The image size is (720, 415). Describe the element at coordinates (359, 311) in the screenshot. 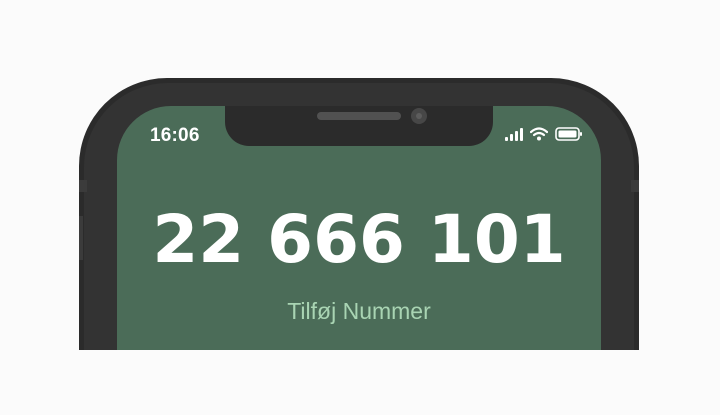

I see `add-number-link: Tilføj Nummer` at that location.